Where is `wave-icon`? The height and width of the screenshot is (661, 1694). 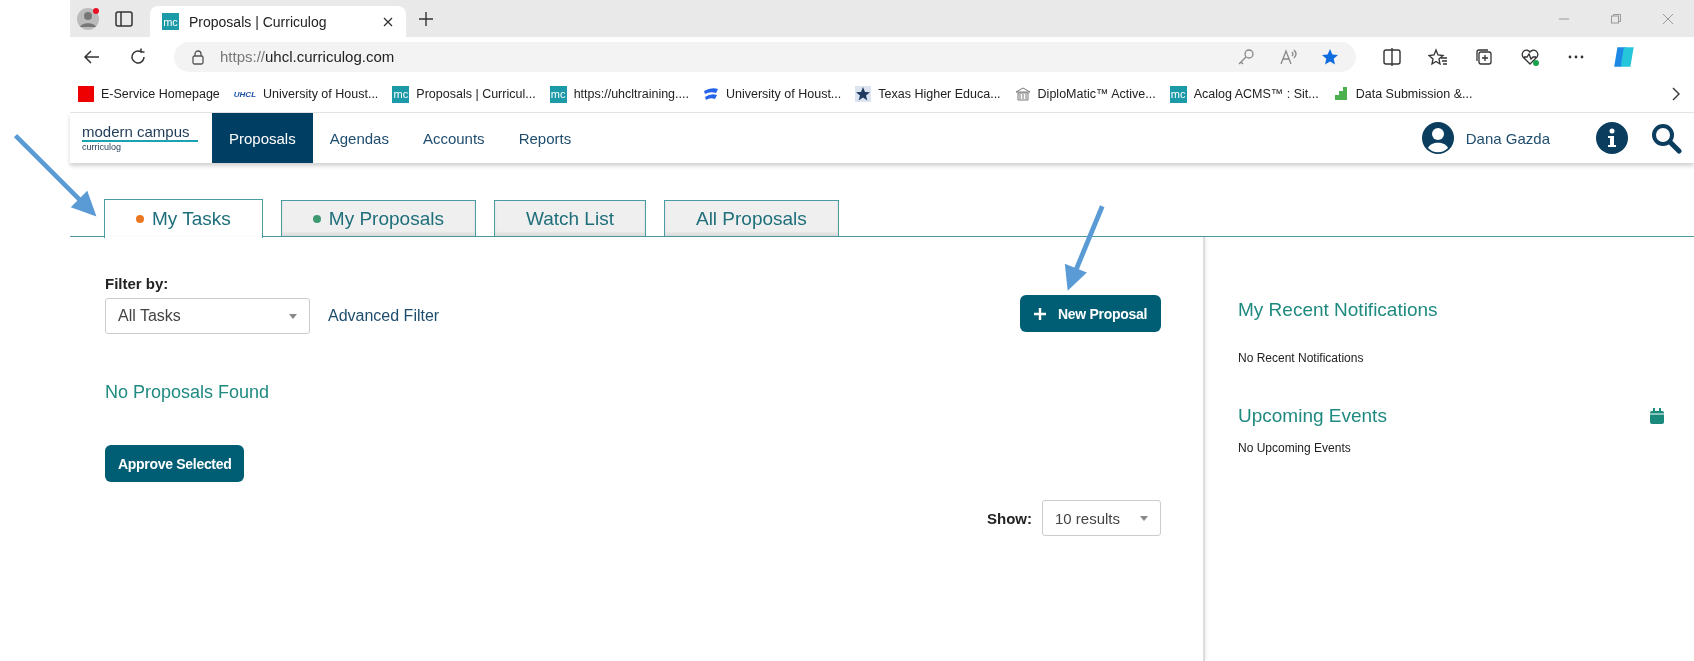 wave-icon is located at coordinates (710, 94).